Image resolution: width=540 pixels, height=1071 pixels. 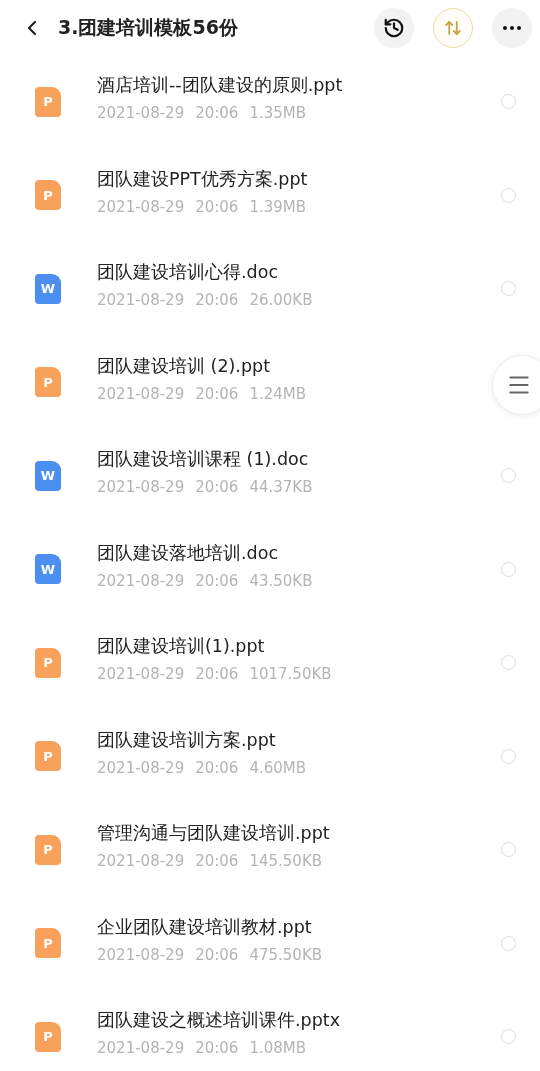 I want to click on menu-handle, so click(x=516, y=385).